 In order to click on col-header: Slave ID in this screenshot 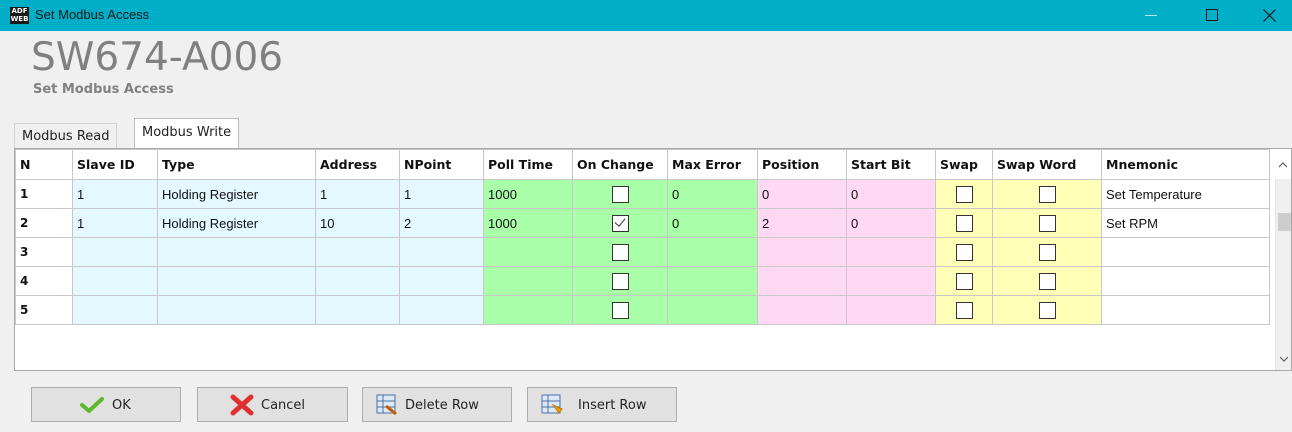, I will do `click(115, 164)`.